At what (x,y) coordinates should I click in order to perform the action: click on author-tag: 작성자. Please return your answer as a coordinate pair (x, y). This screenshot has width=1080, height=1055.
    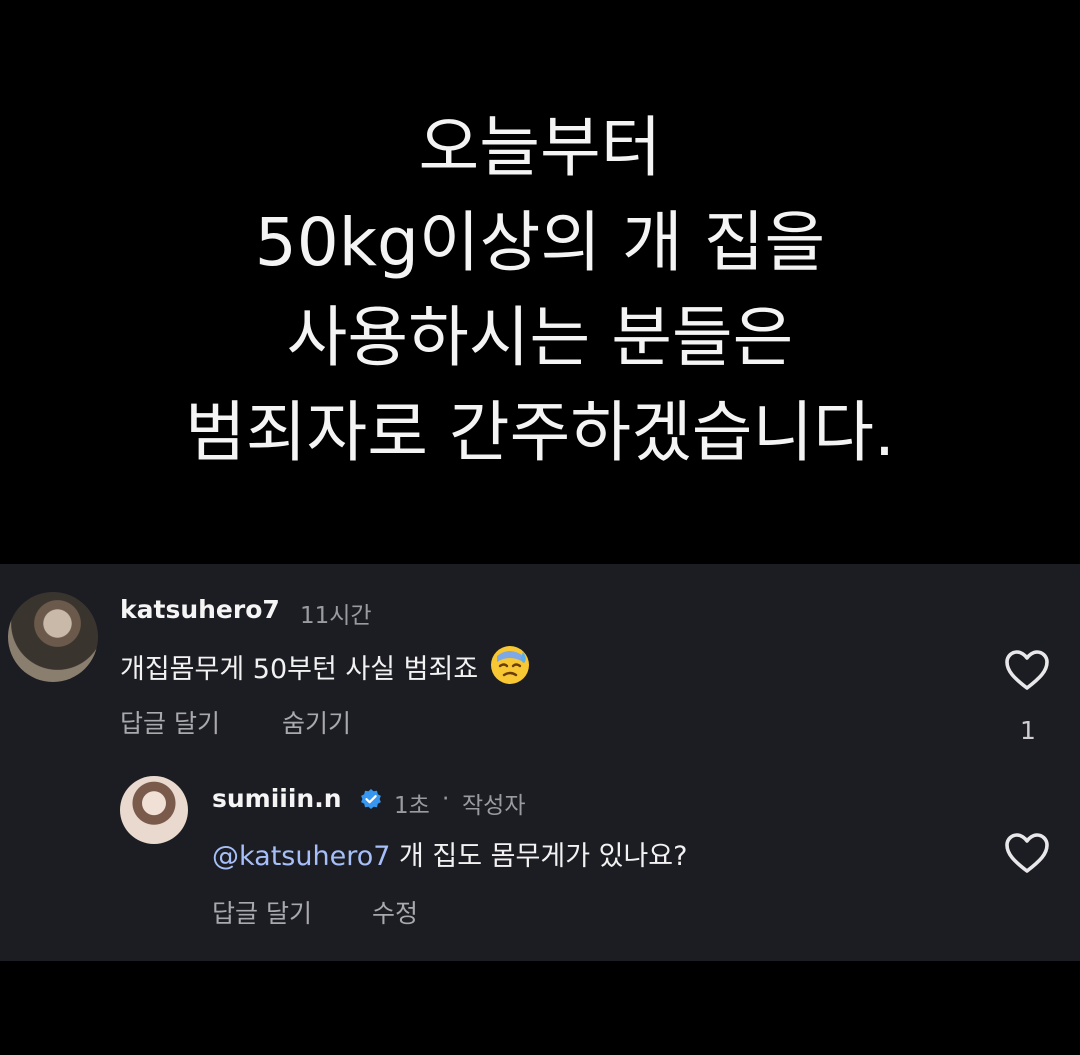
    Looking at the image, I should click on (494, 806).